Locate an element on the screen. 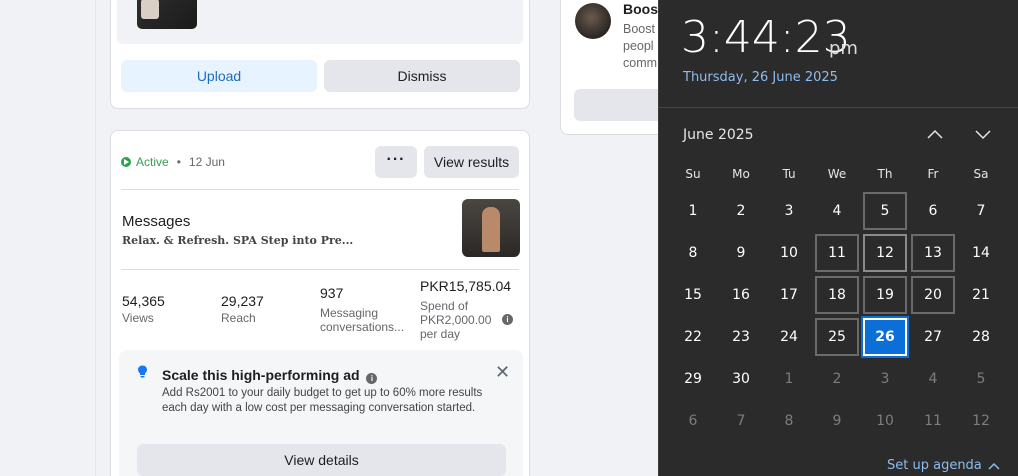 This screenshot has height=476, width=1018. boost-card-title: Boos is located at coordinates (640, 9).